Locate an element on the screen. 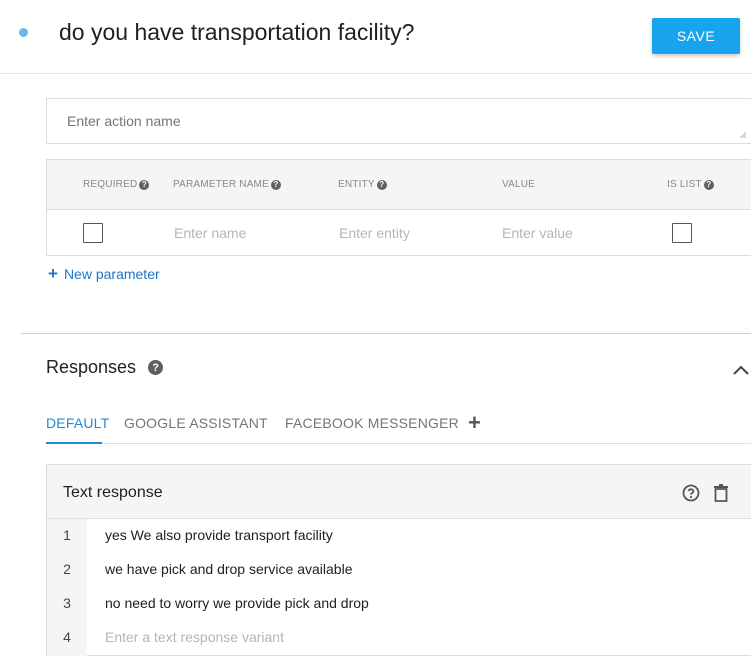  help-icon is located at coordinates (691, 493).